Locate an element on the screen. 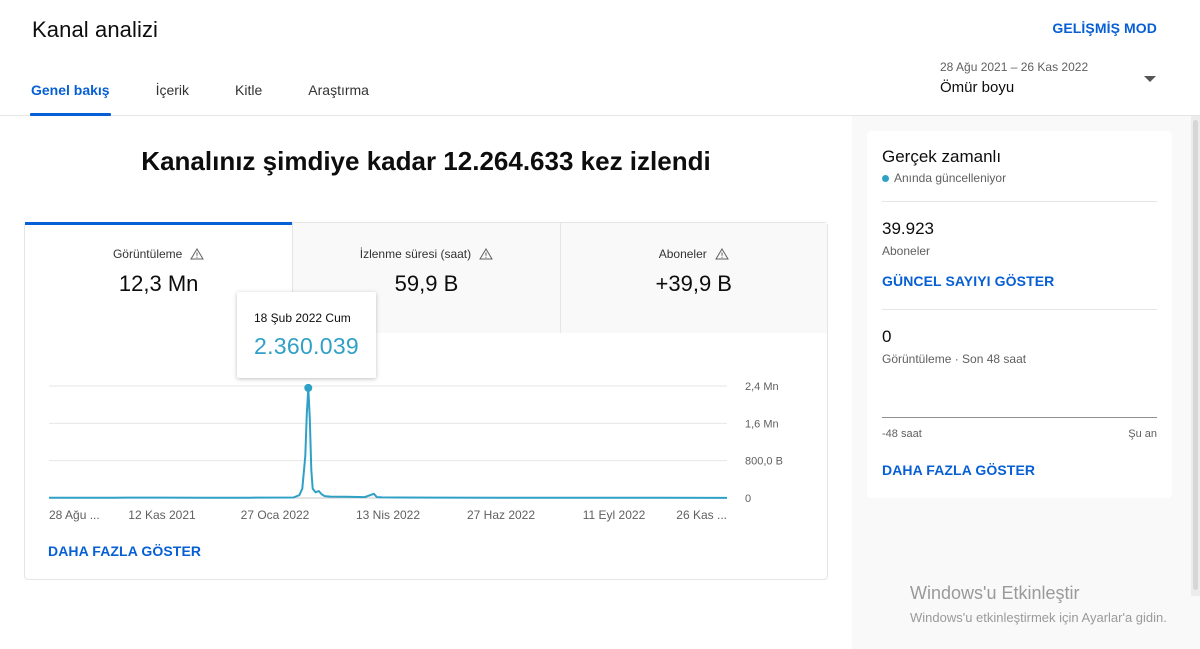 The width and height of the screenshot is (1200, 649). chart-series-line is located at coordinates (388, 442).